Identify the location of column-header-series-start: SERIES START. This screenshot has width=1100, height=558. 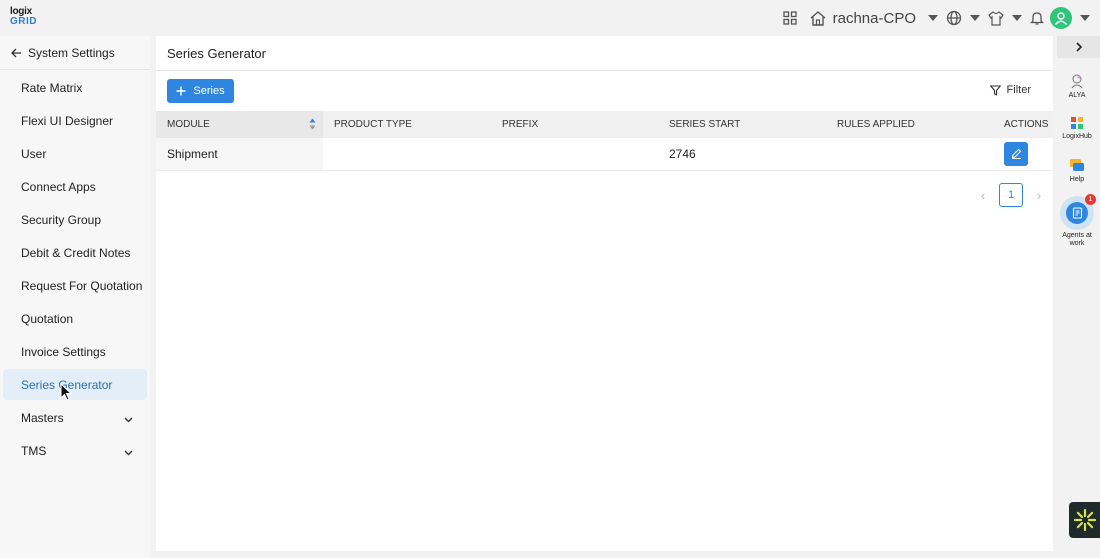
(742, 124).